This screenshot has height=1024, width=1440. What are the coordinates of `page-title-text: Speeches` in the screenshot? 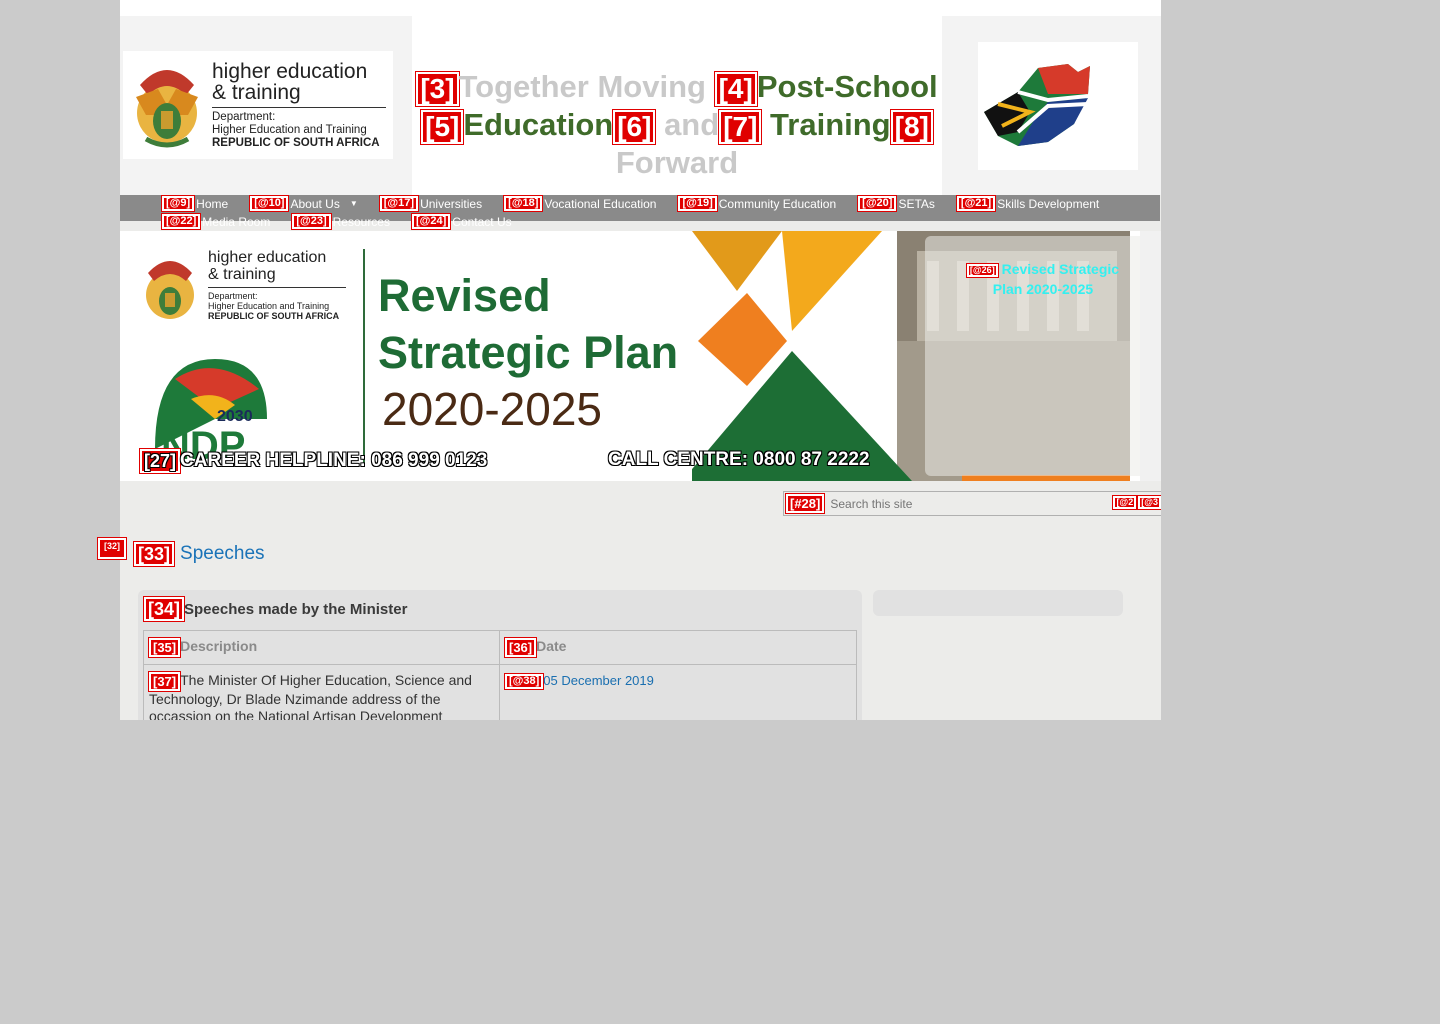 It's located at (222, 553).